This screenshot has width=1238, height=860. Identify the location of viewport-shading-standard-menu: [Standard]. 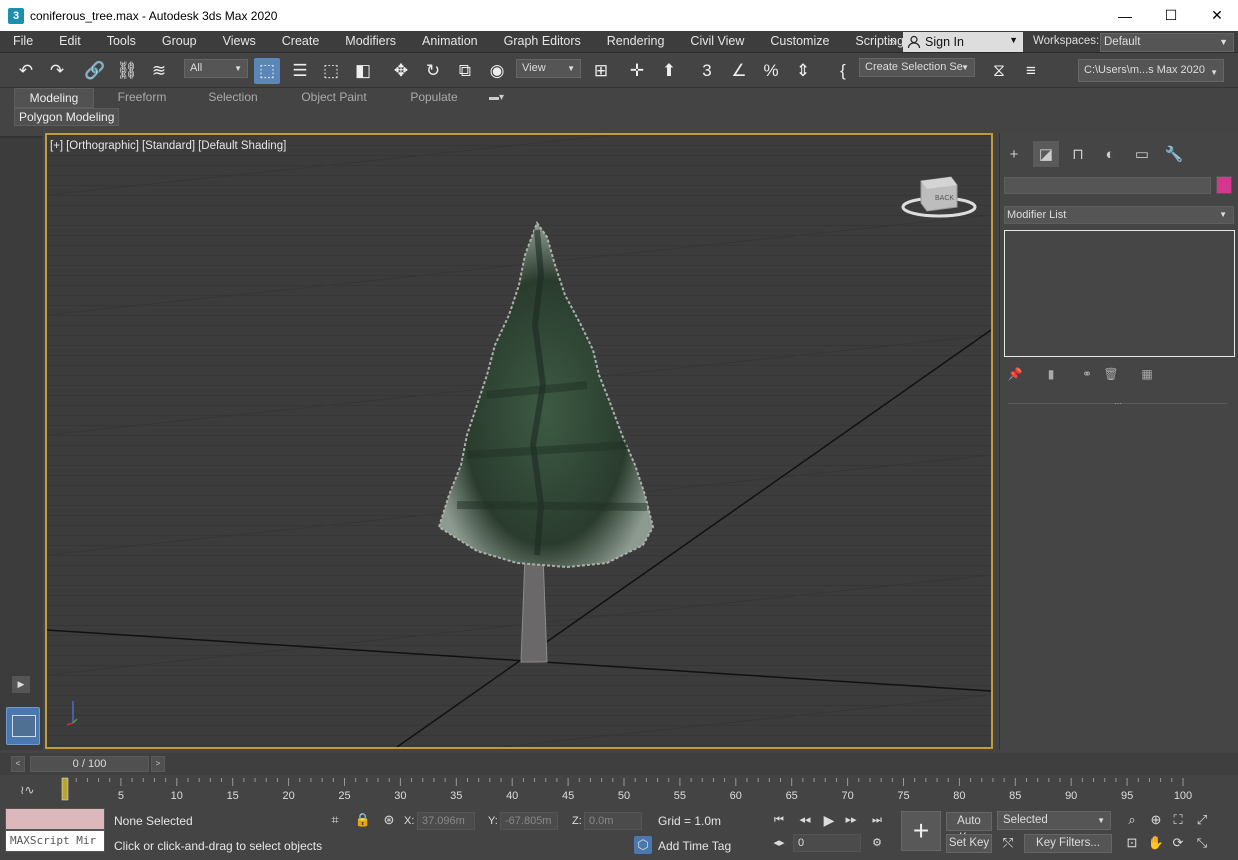
(168, 146).